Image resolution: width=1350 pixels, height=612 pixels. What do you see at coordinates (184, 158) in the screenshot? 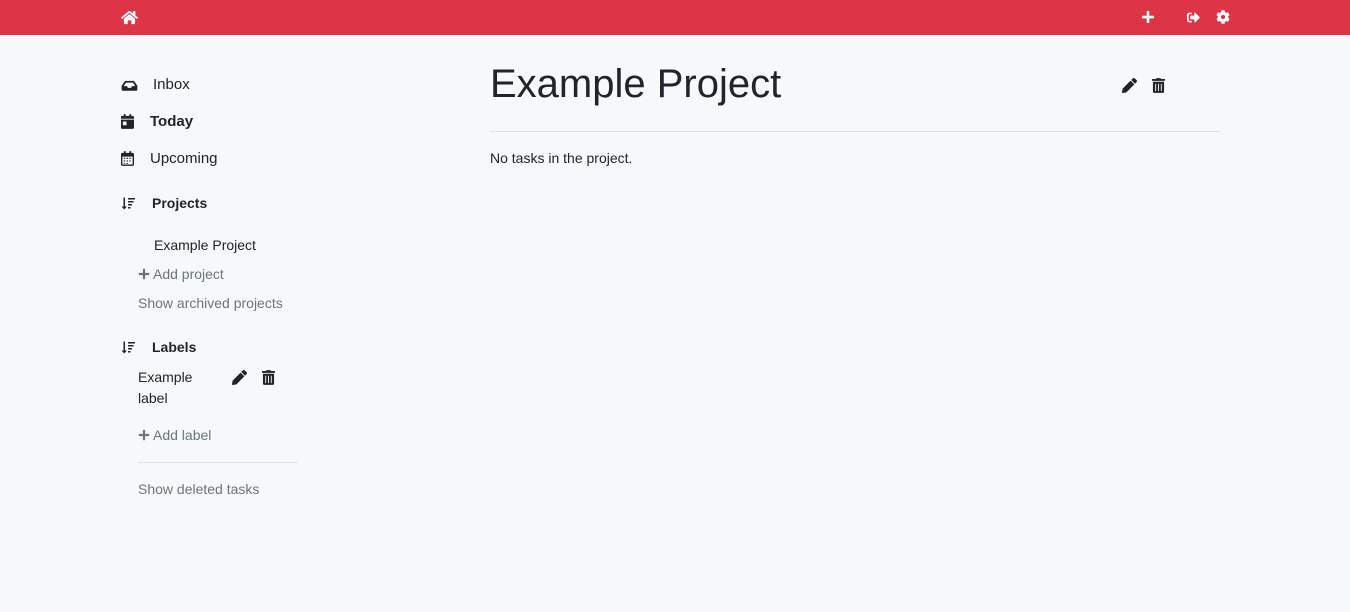
I see `sidebar-item-label: Upcoming` at bounding box center [184, 158].